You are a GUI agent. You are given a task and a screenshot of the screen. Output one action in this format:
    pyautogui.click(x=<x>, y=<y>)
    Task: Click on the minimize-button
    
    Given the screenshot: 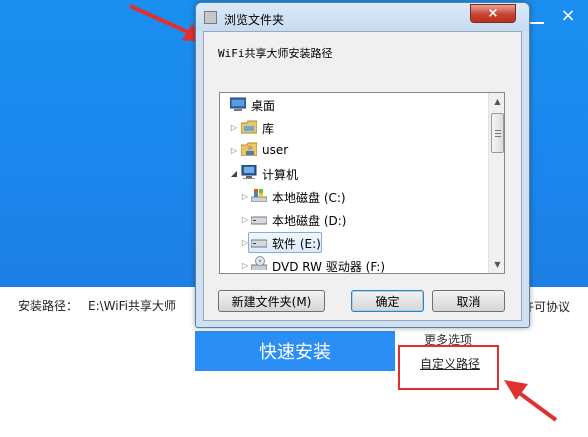 What is the action you would take?
    pyautogui.click(x=538, y=19)
    